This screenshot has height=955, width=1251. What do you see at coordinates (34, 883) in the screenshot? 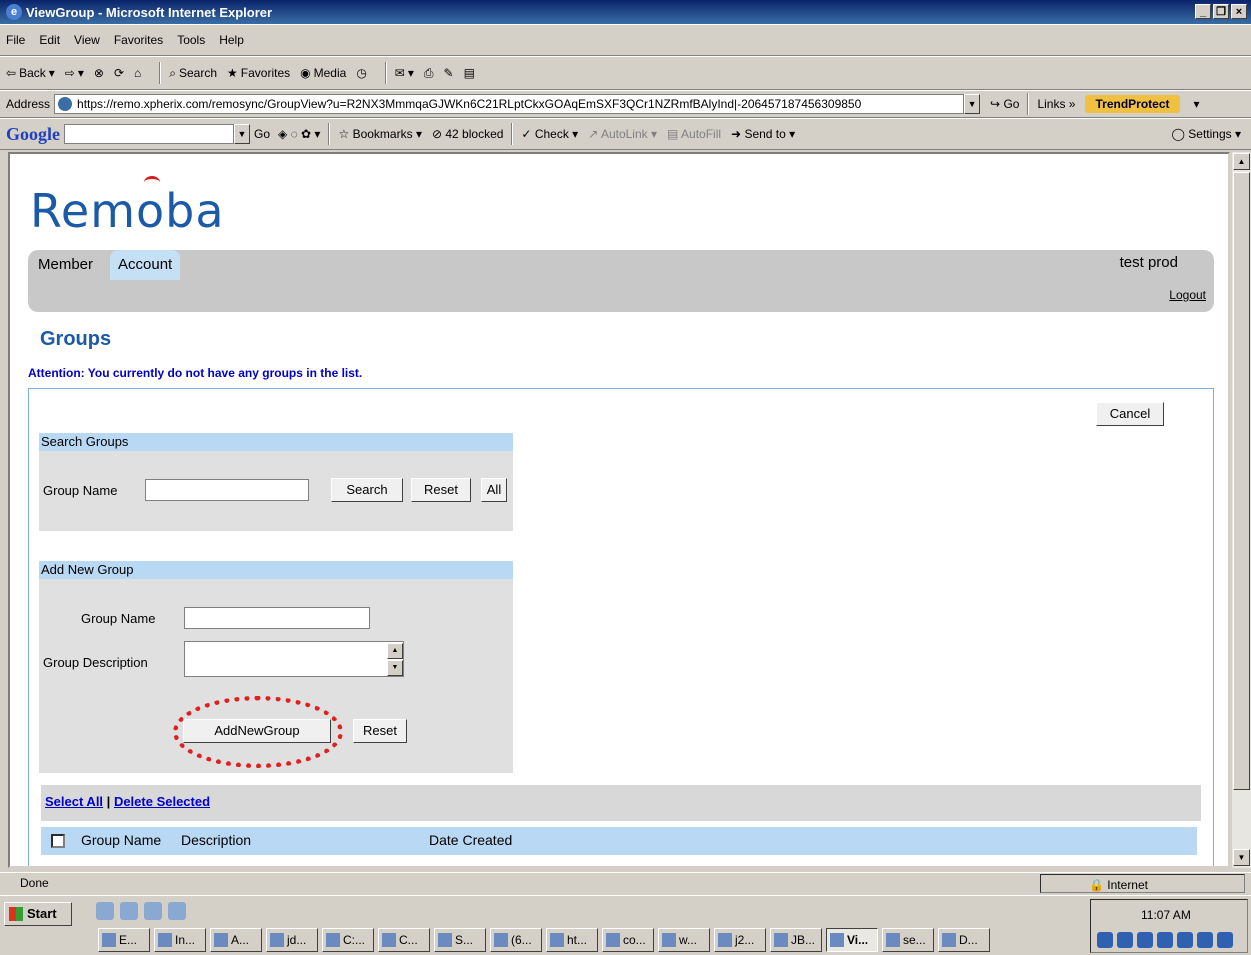
I see `status-text: Done` at bounding box center [34, 883].